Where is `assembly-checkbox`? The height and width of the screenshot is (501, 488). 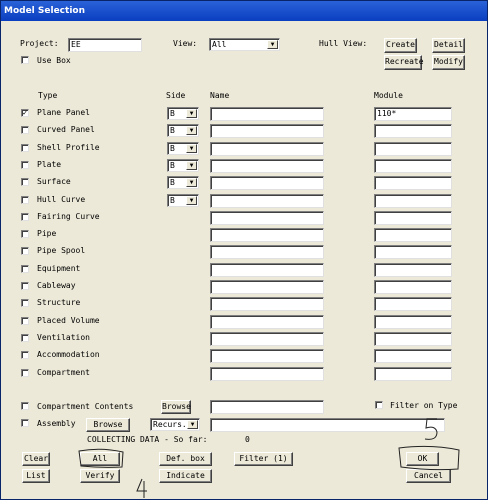 assembly-checkbox is located at coordinates (25, 423).